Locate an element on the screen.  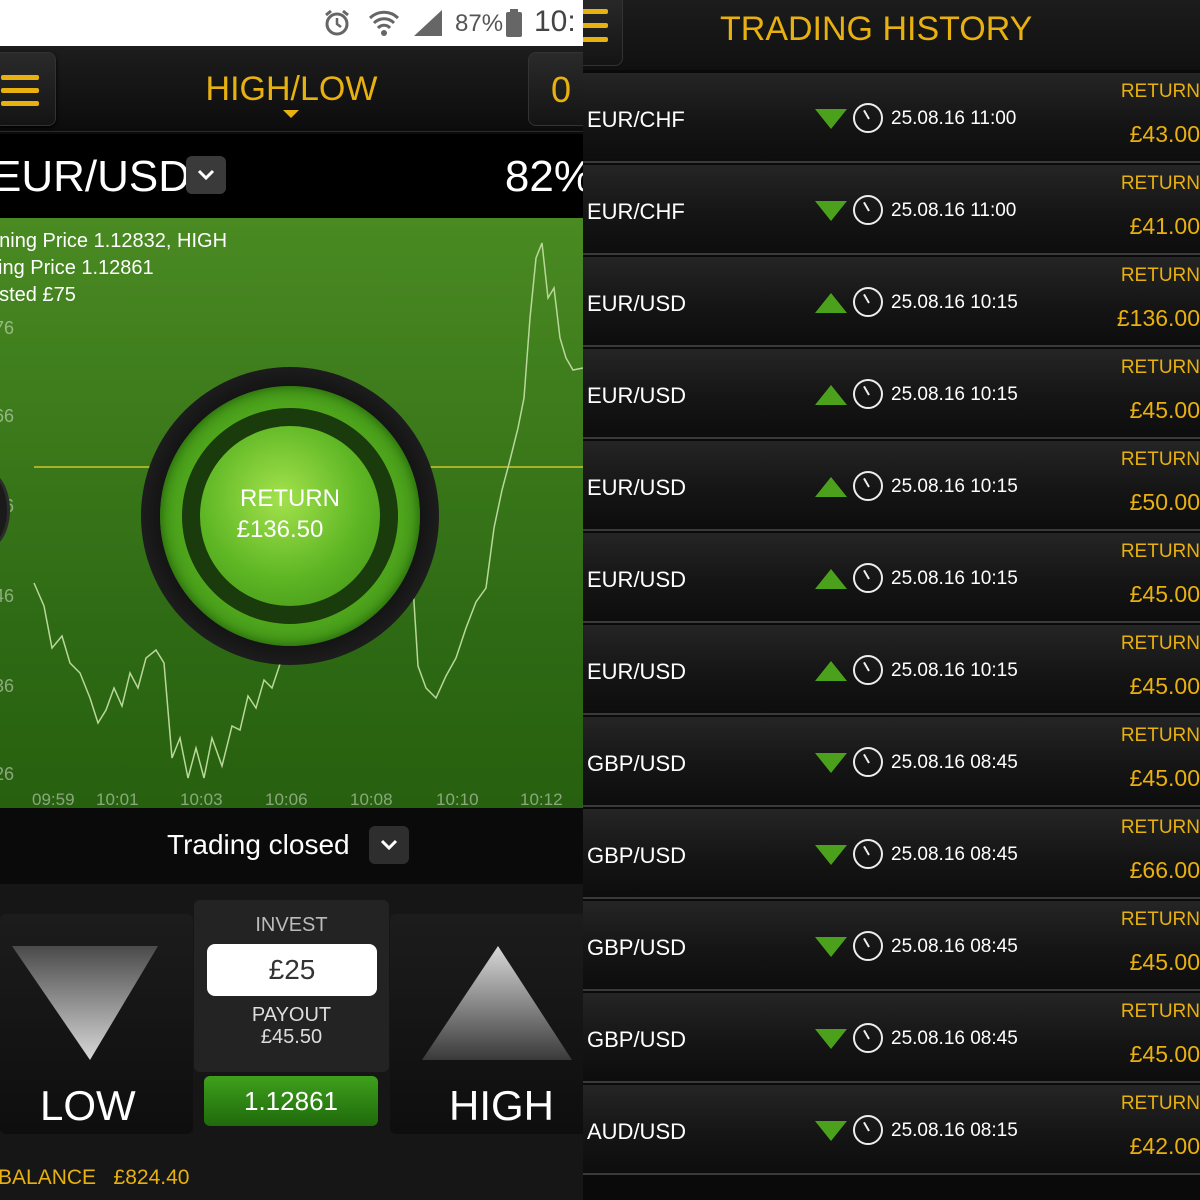
x-tick: 10:06 is located at coordinates (286, 799).